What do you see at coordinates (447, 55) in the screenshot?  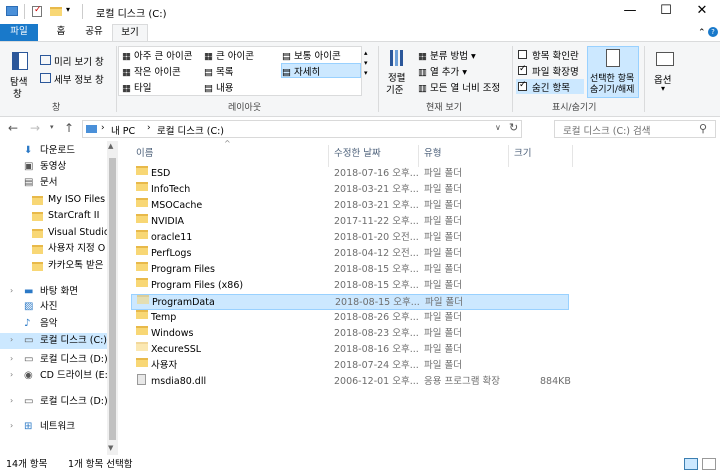 I see `group-by-button: ▦ 분류 방법 ▾` at bounding box center [447, 55].